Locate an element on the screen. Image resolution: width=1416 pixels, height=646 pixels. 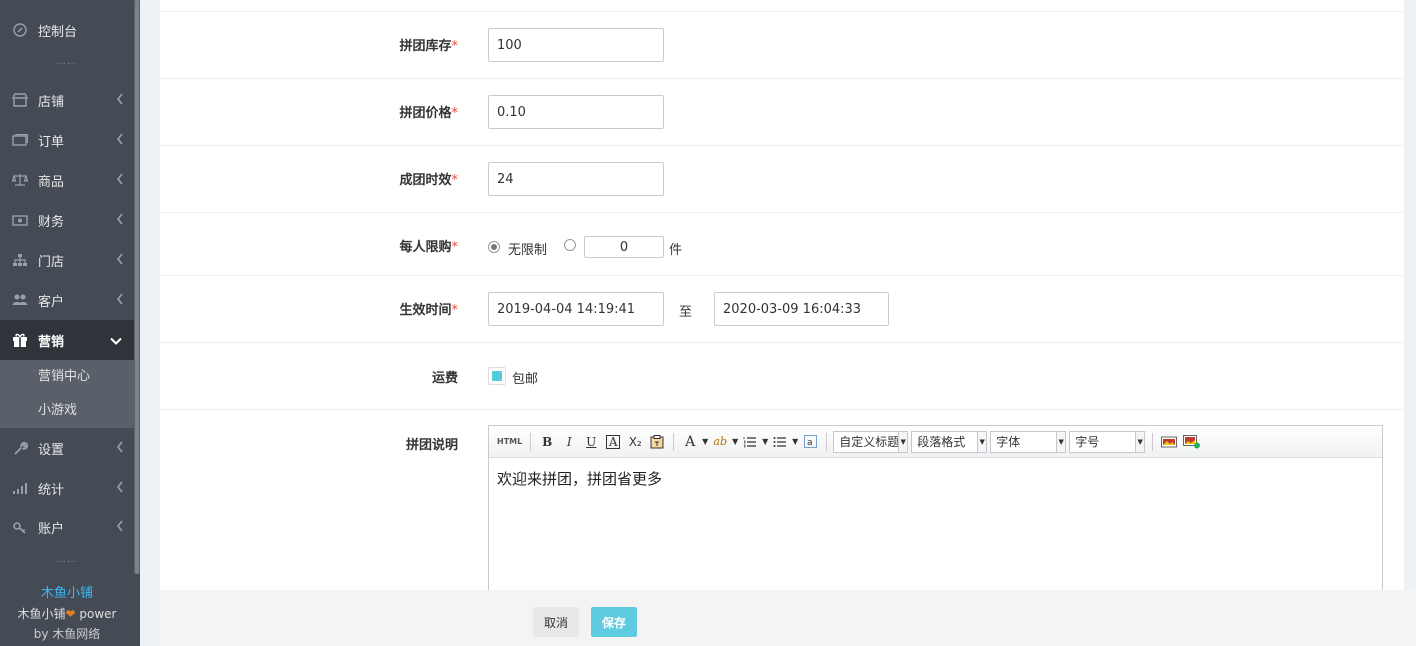
stock-input: 100 is located at coordinates (576, 45).